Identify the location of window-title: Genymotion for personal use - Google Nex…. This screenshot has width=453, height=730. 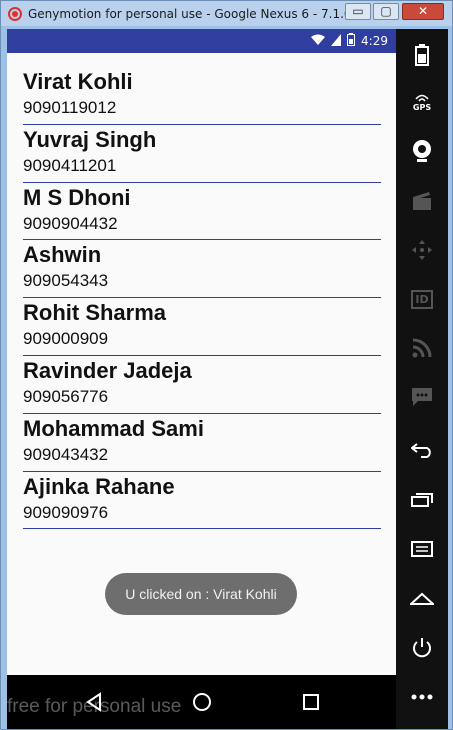
(187, 13).